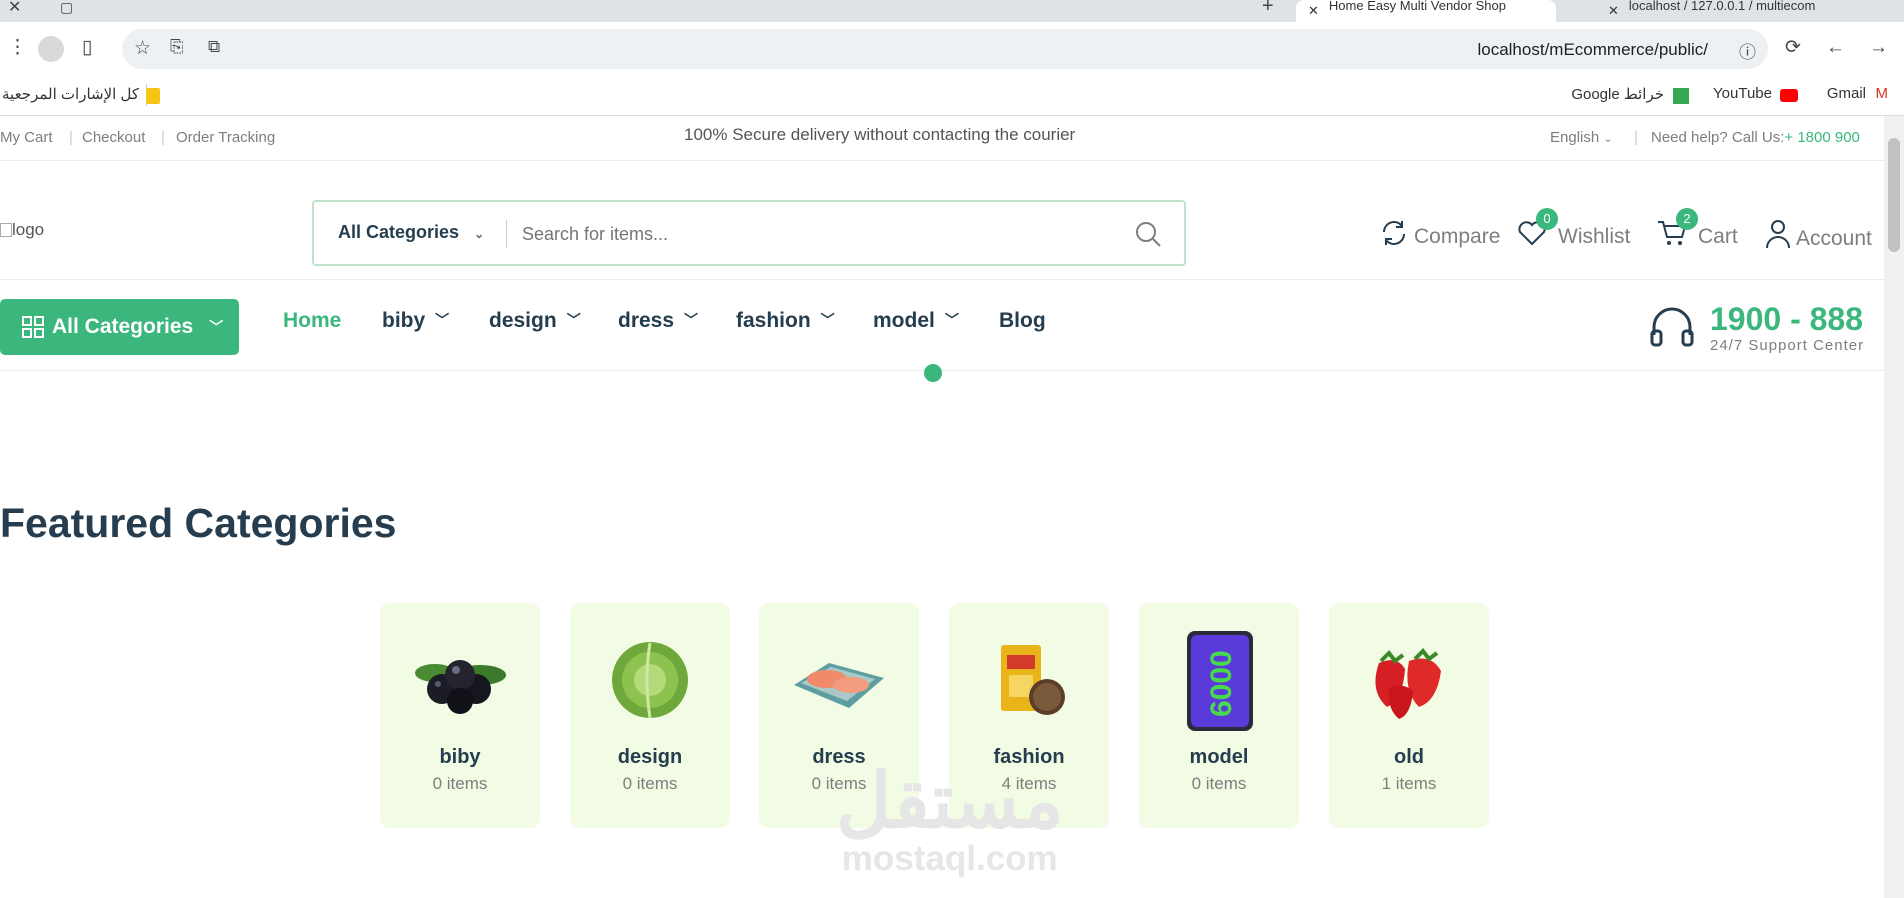 This screenshot has width=1904, height=898. I want to click on search-icon, so click(1148, 234).